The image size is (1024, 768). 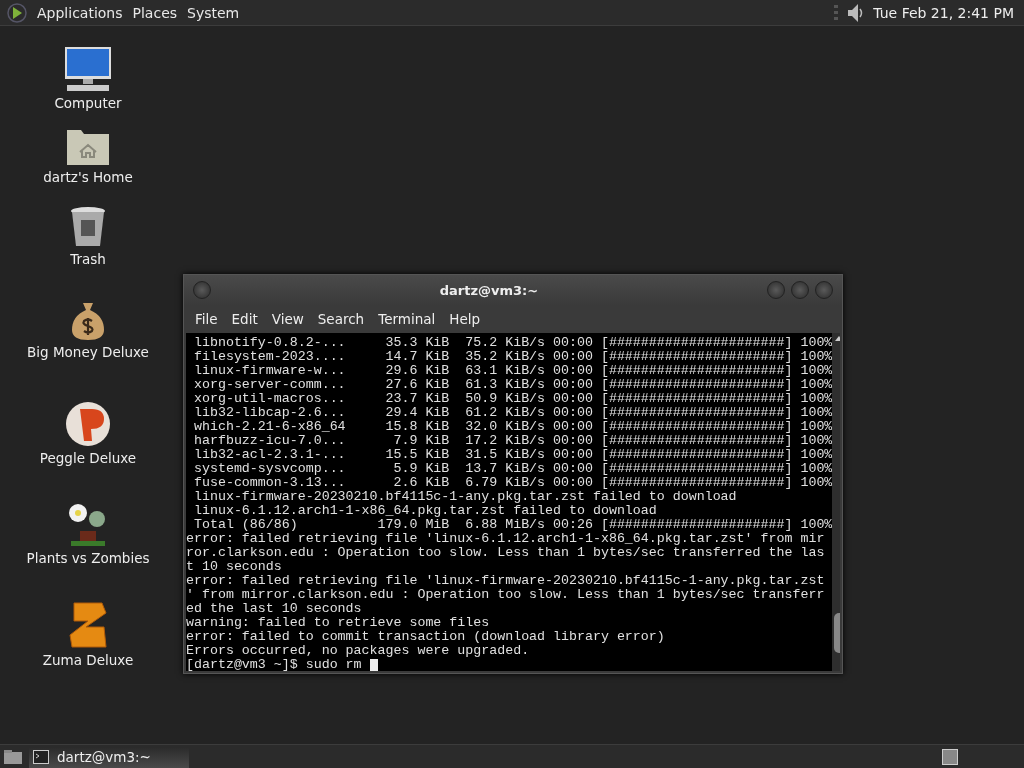 I want to click on money-bag-icon, so click(x=88, y=321).